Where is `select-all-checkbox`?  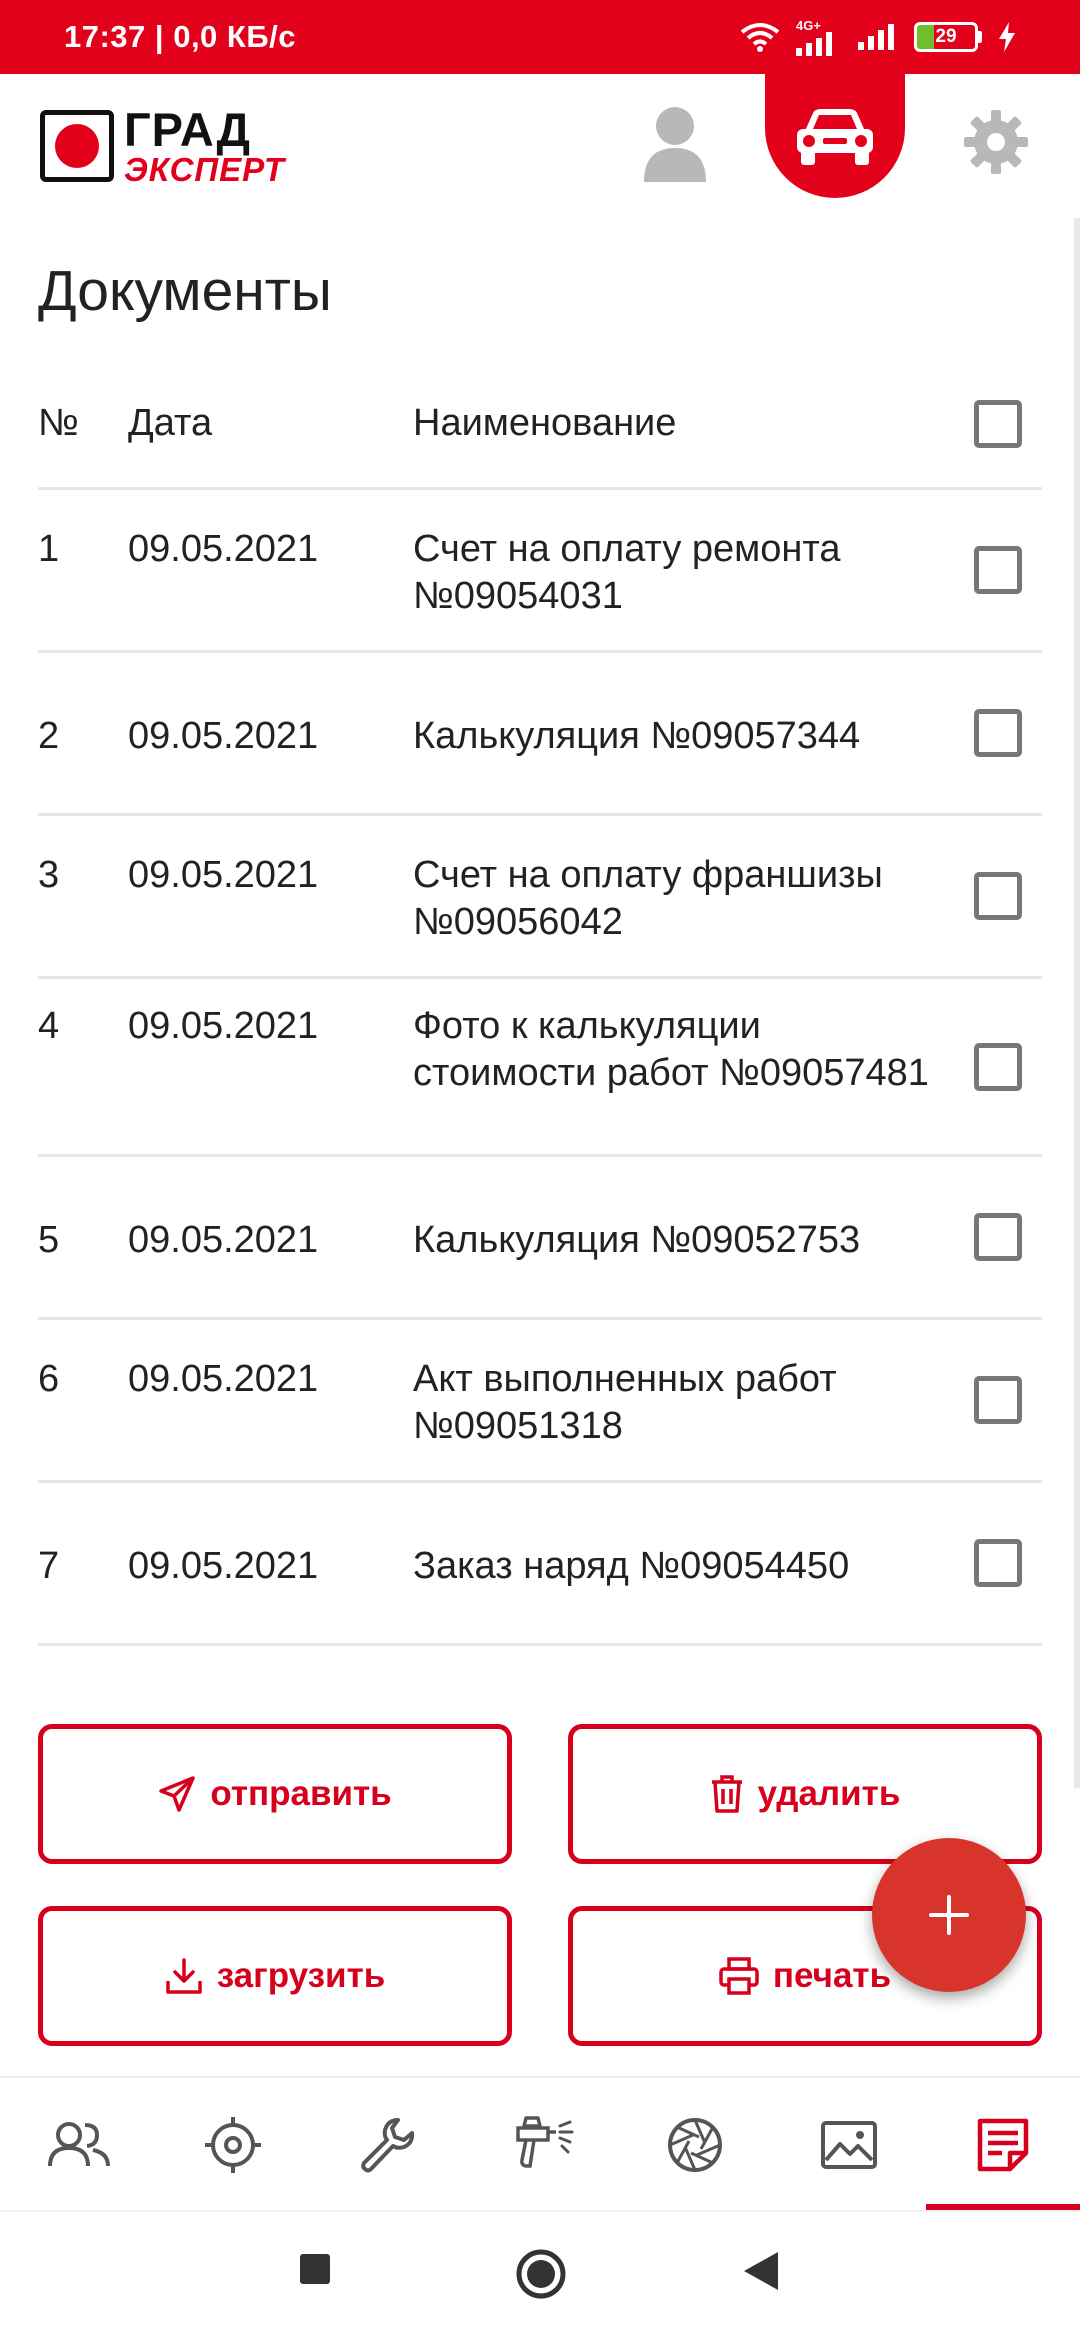
select-all-checkbox is located at coordinates (998, 423).